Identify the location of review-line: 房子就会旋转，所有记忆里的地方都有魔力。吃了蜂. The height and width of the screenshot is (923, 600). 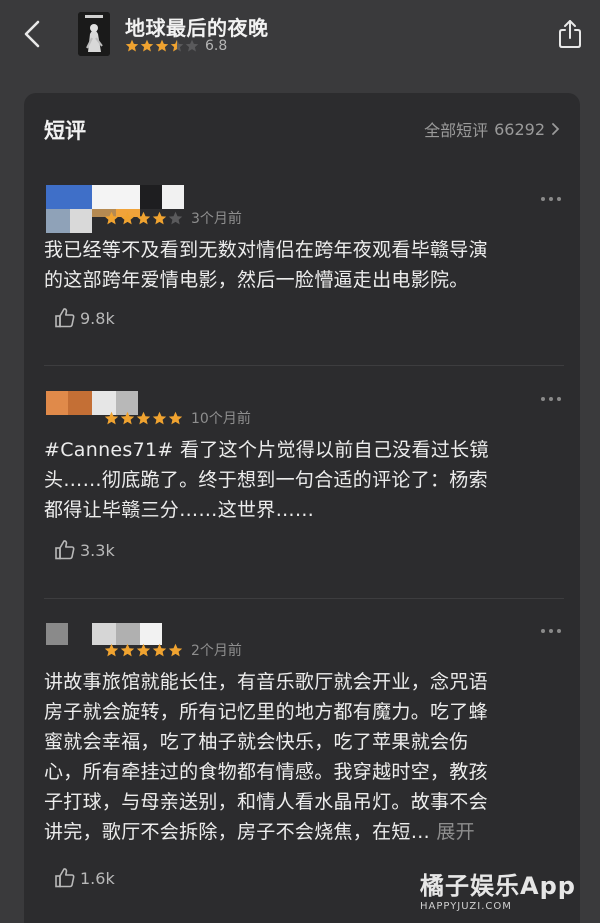
(266, 712).